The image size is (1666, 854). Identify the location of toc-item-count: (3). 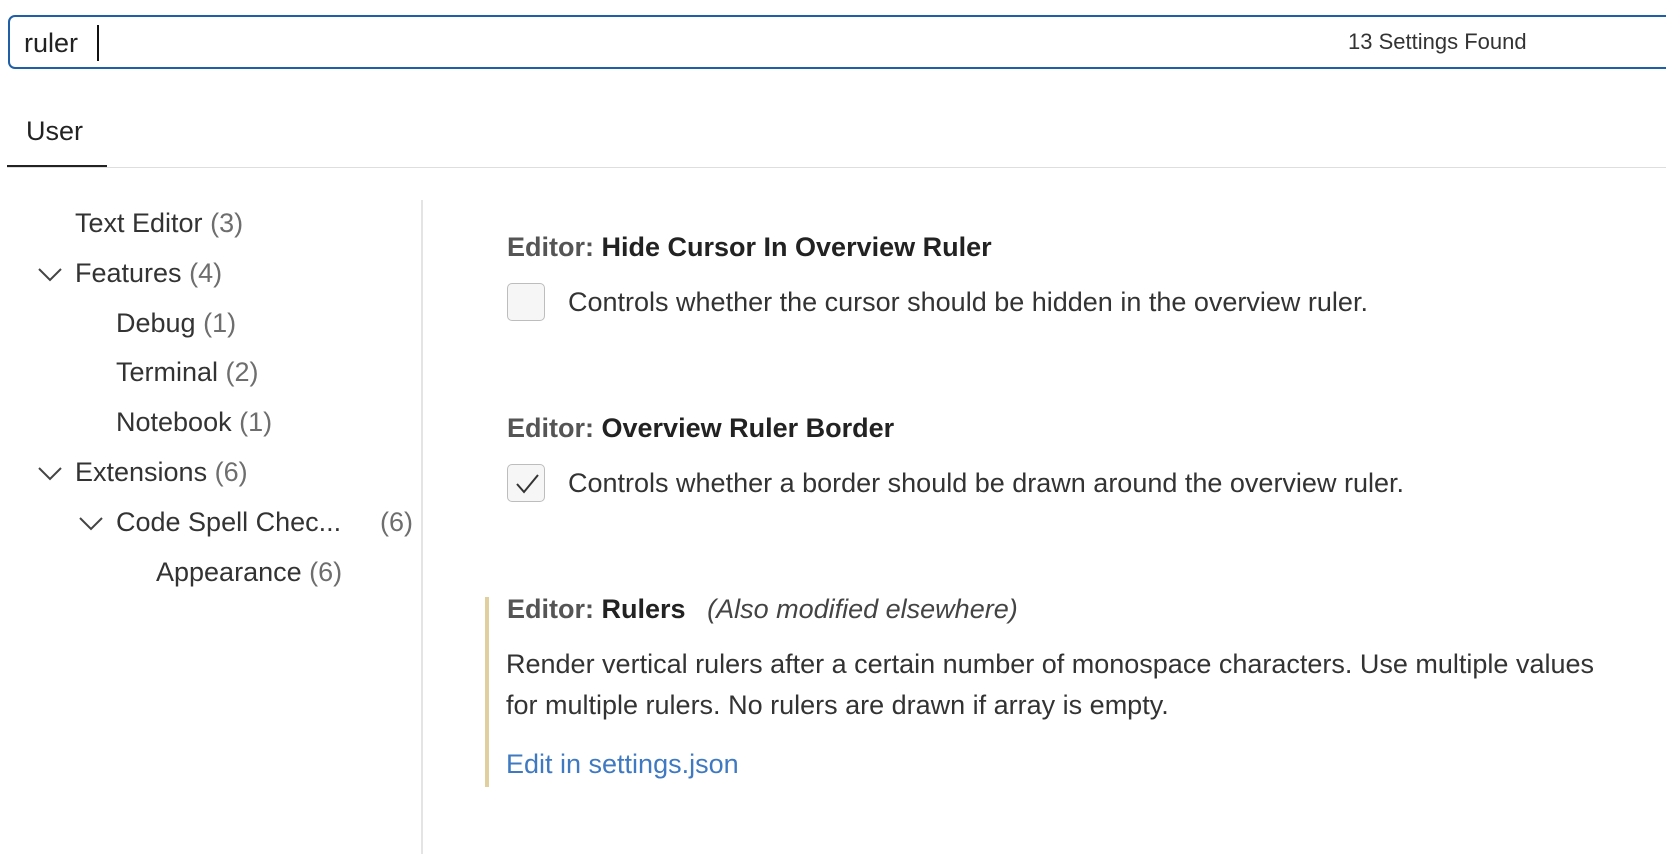
(227, 223).